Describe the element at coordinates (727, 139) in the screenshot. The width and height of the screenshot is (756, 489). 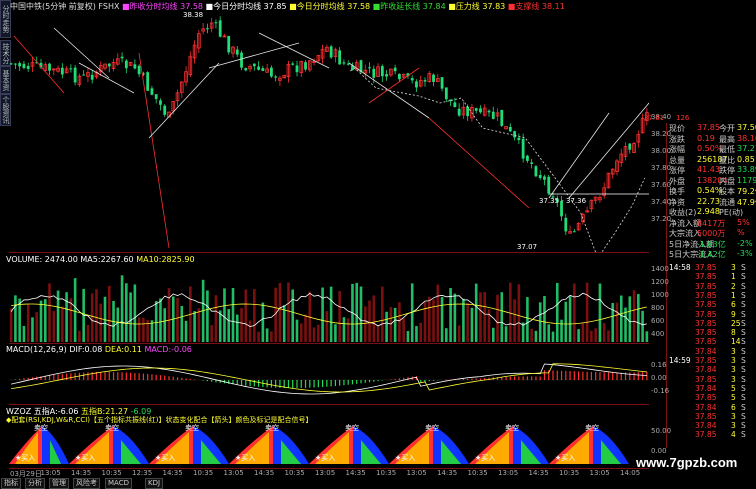
I see `quote-l2: 最高` at that location.